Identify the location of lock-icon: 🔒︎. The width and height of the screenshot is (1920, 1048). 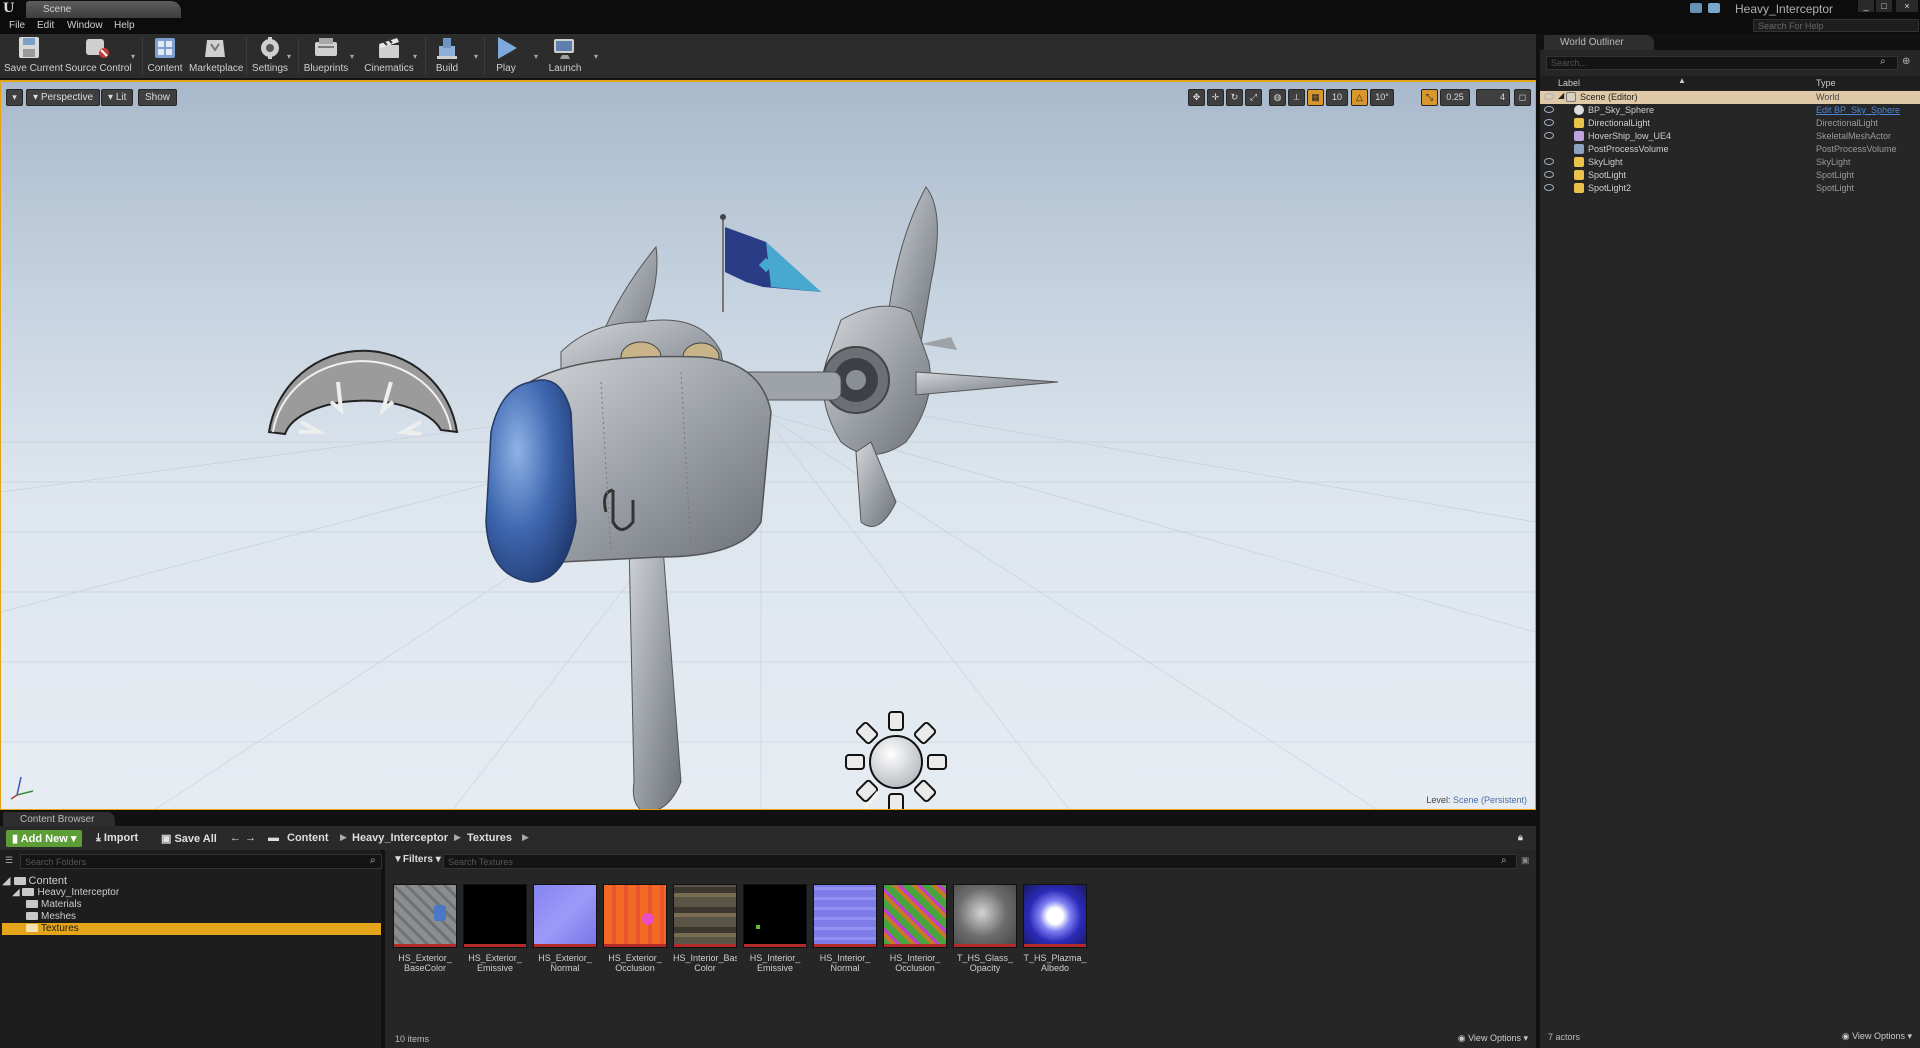
(1520, 837).